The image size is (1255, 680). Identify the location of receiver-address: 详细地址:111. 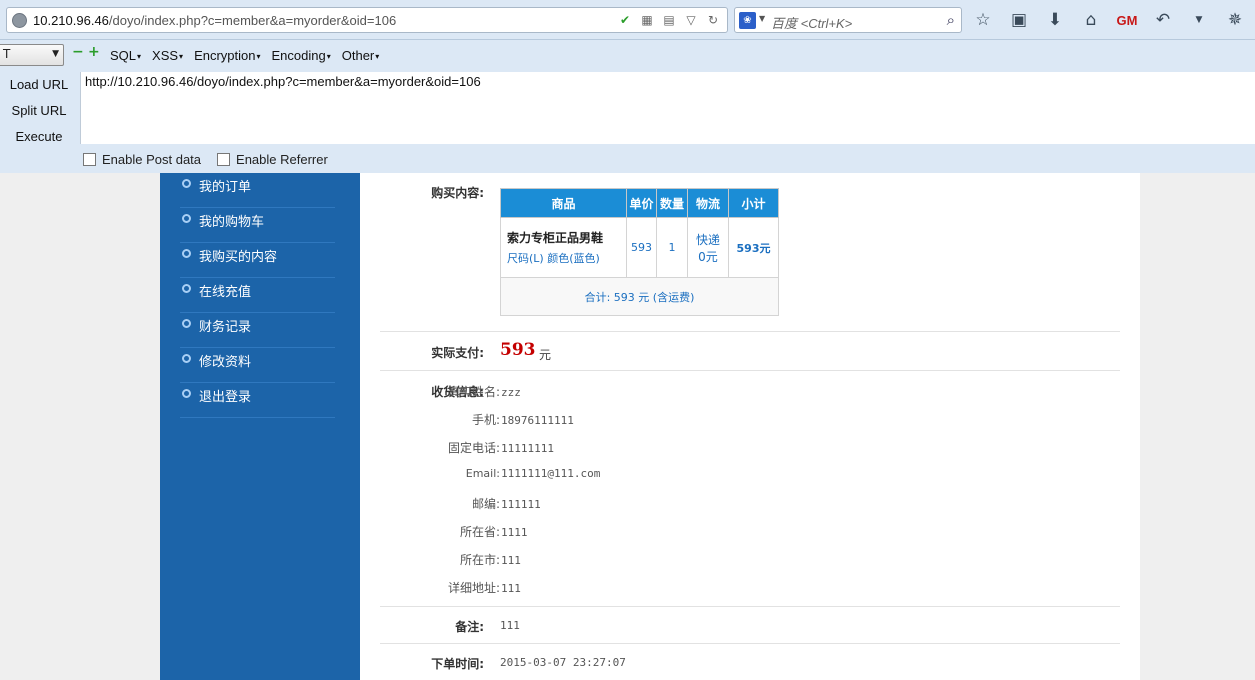
(618, 588).